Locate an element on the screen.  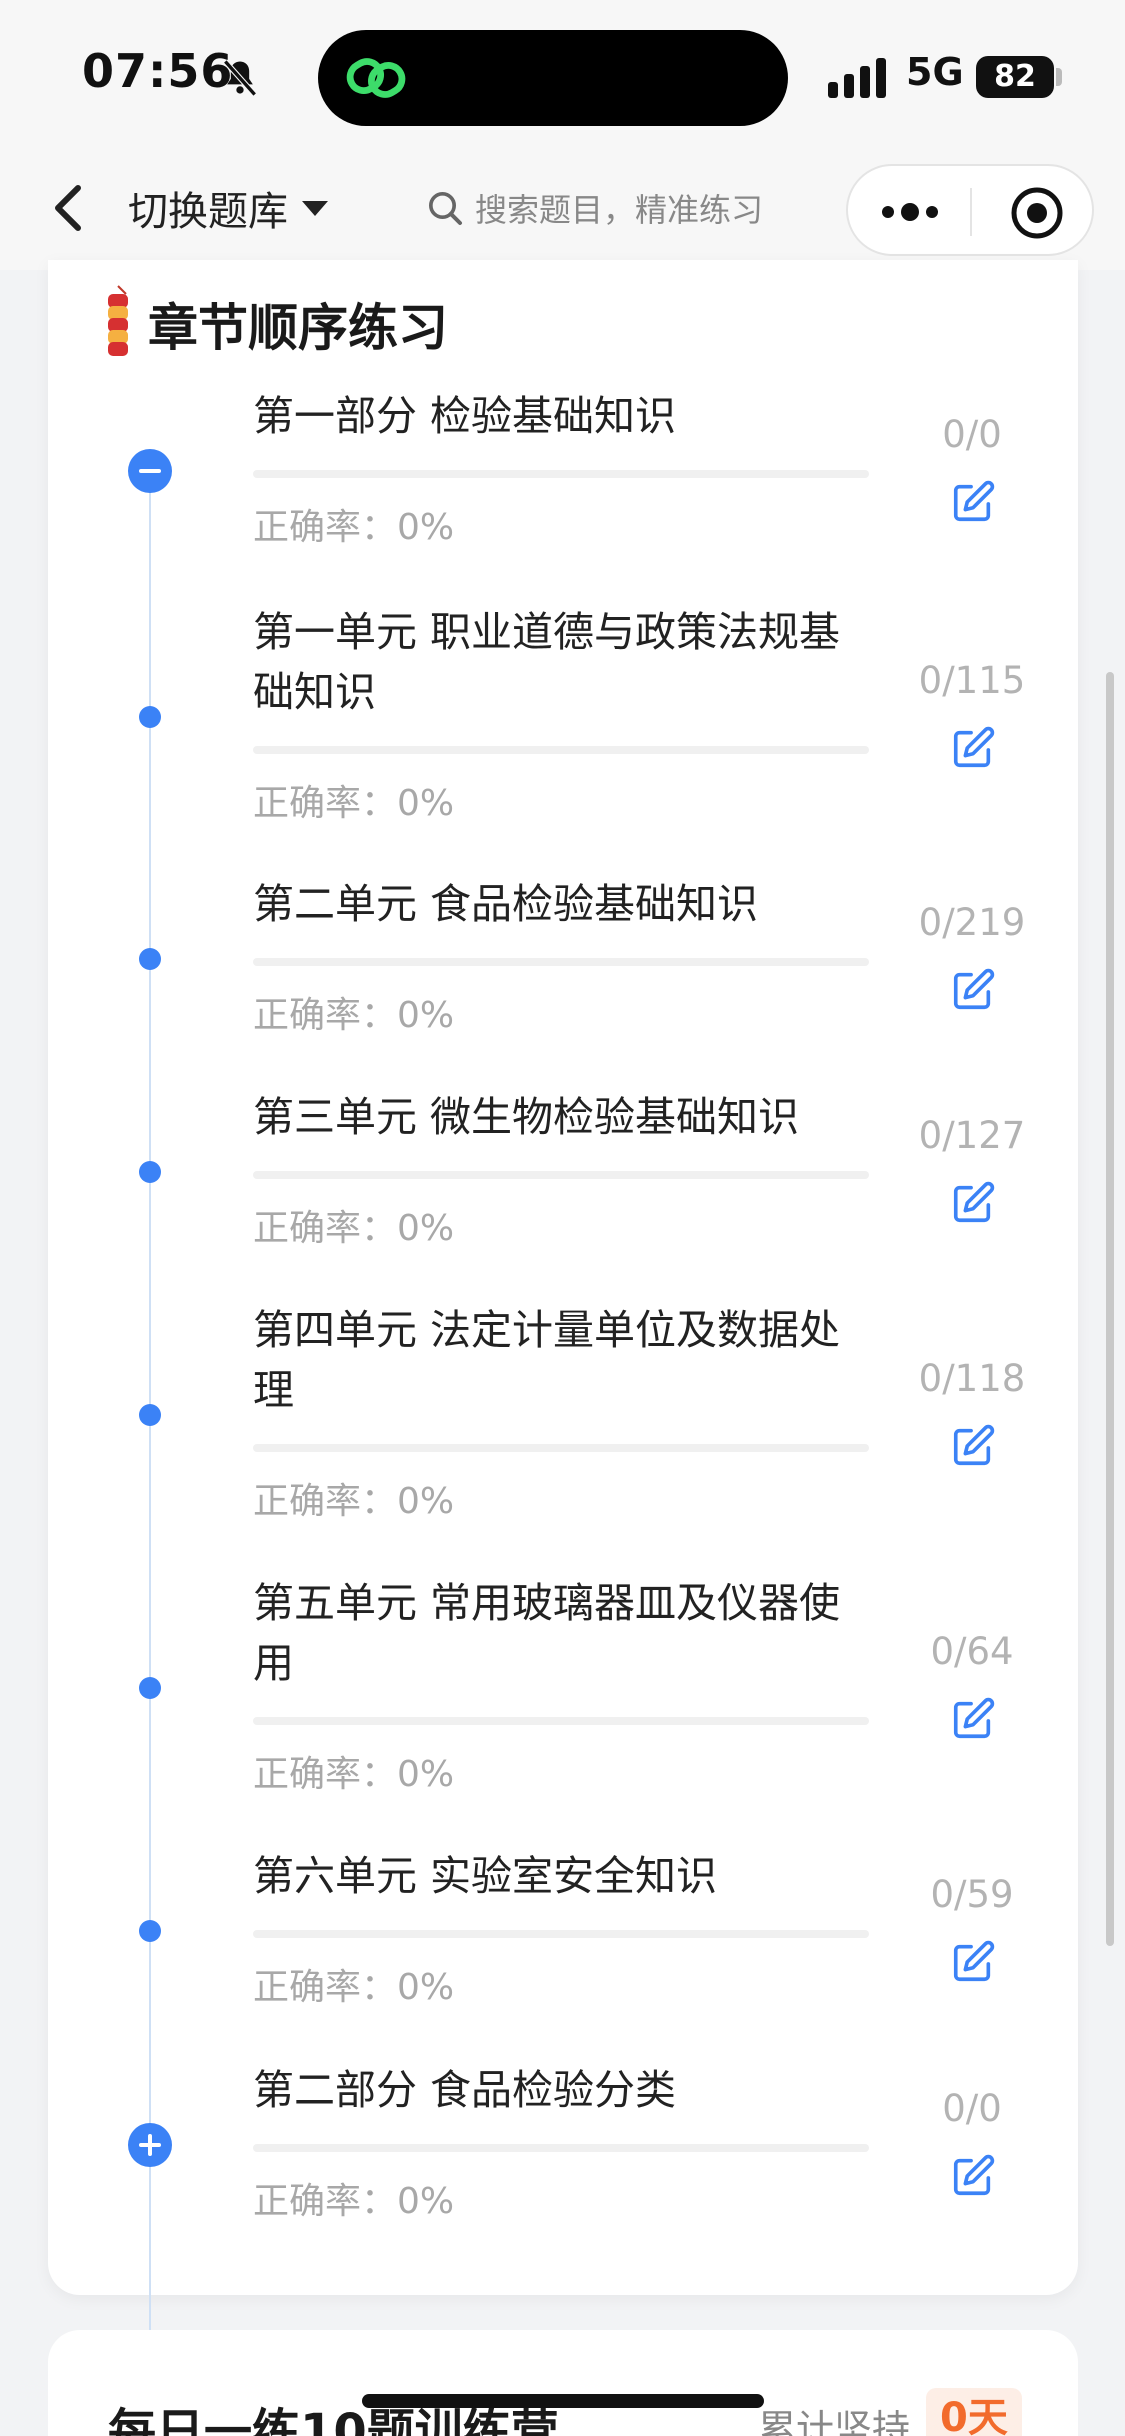
chapter-count: 0/118 is located at coordinates (972, 1378).